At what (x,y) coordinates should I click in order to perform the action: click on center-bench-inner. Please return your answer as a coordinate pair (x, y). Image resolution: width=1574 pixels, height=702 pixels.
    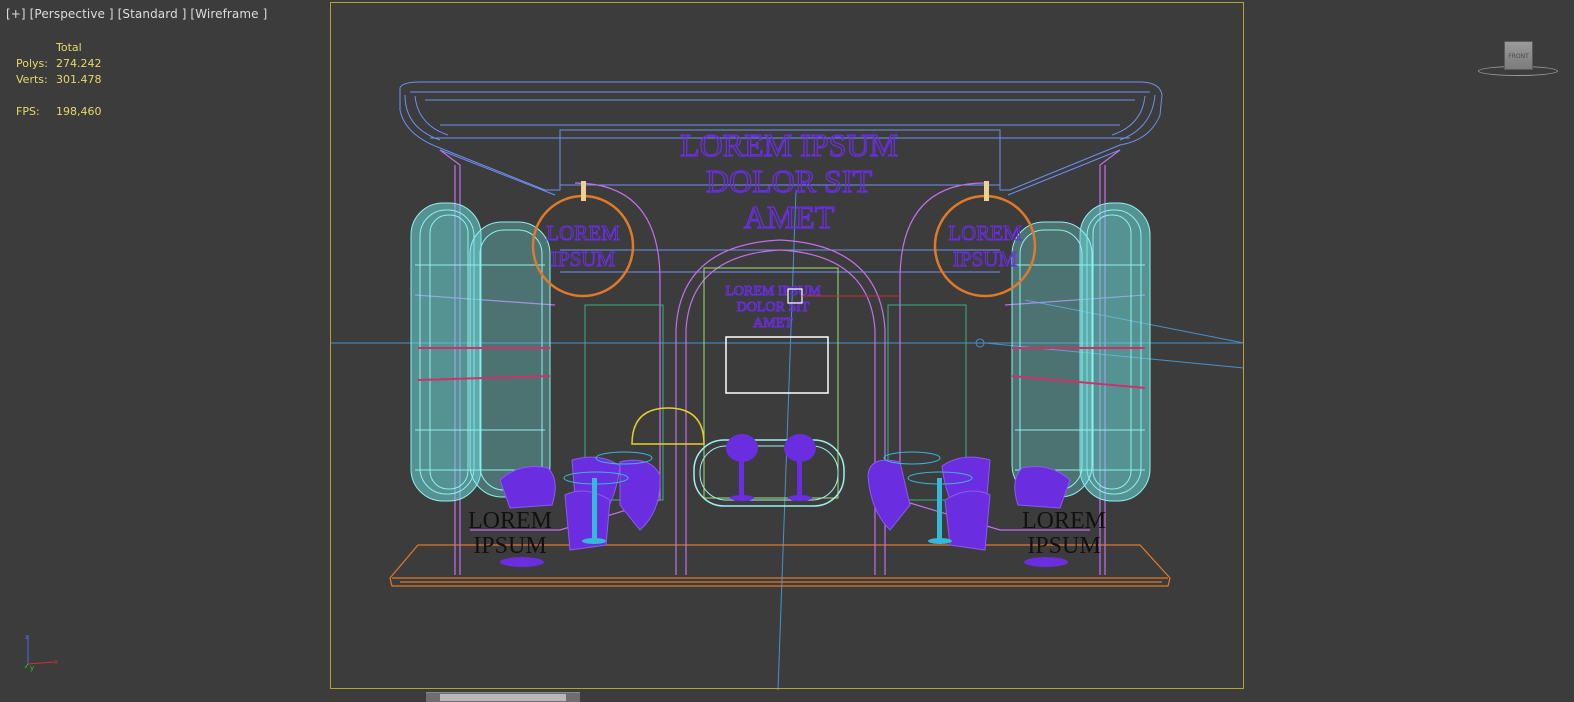
    Looking at the image, I should click on (769, 473).